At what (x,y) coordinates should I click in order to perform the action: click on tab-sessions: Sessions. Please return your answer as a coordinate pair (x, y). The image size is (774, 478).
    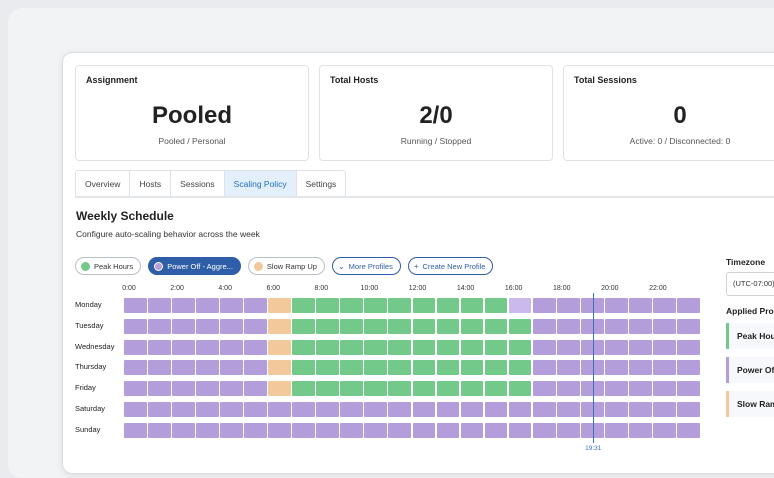
    Looking at the image, I should click on (198, 184).